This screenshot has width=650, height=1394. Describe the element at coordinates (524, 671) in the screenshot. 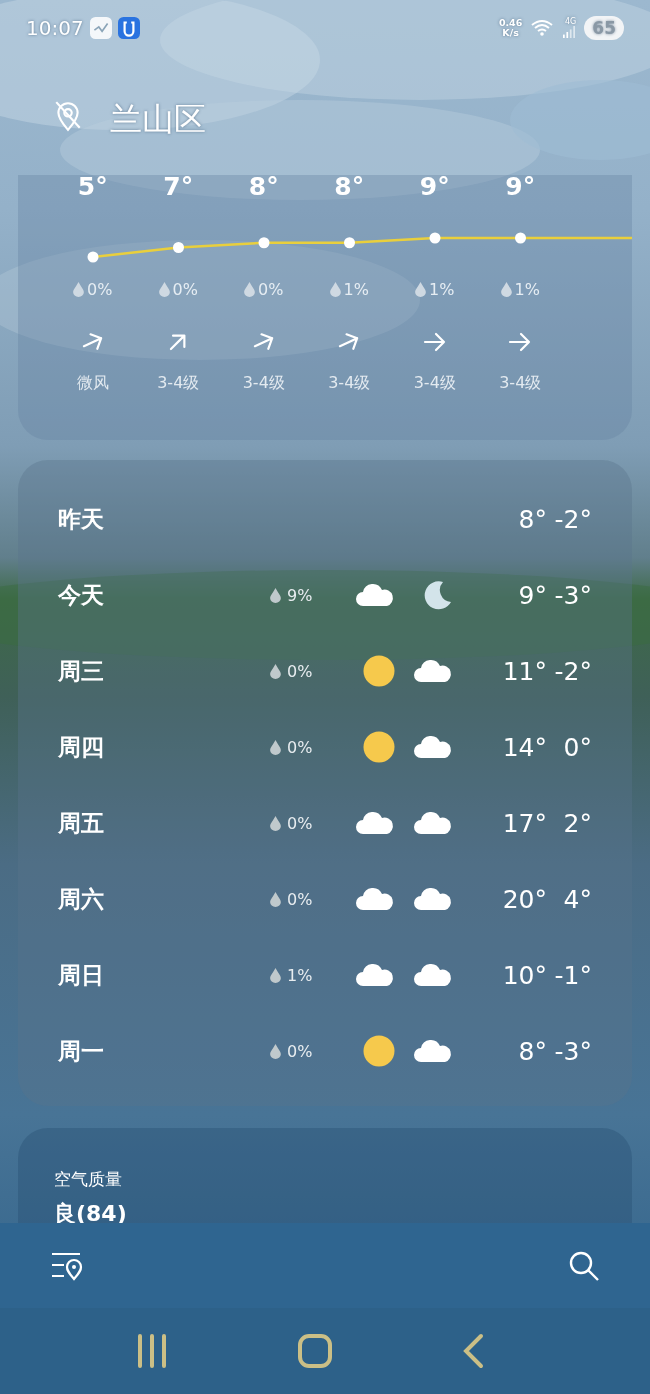

I see `high-temperature: 11°` at that location.